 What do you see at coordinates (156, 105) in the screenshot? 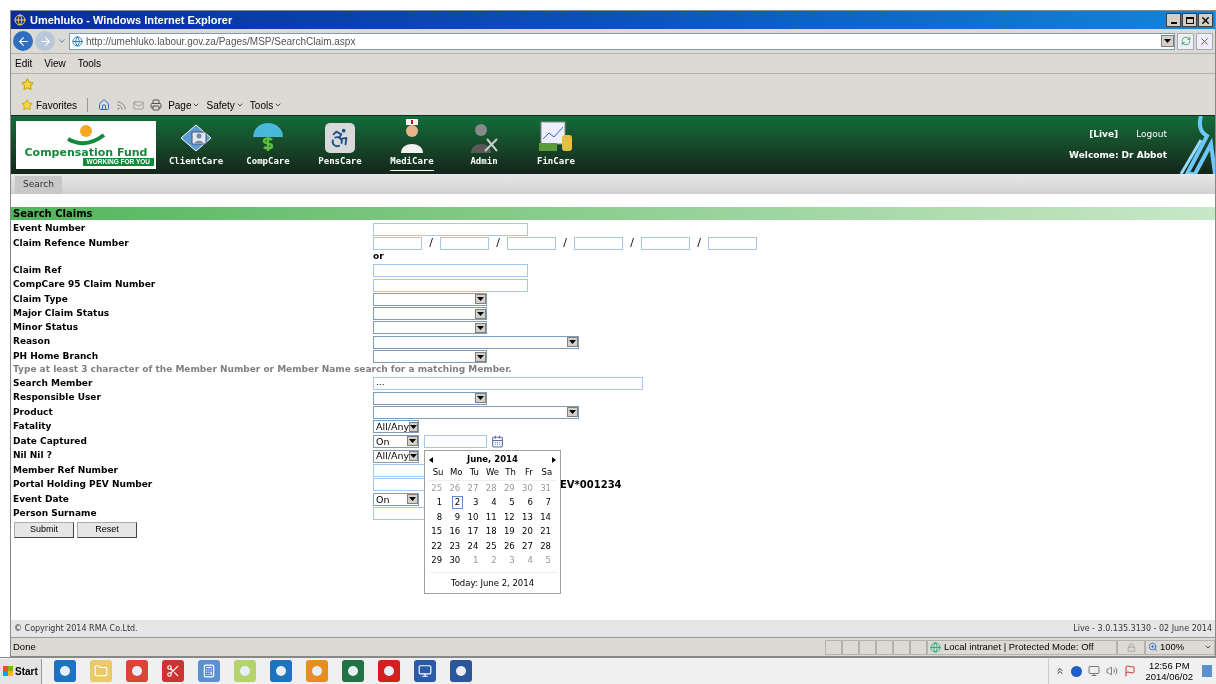
I see `print-icon` at bounding box center [156, 105].